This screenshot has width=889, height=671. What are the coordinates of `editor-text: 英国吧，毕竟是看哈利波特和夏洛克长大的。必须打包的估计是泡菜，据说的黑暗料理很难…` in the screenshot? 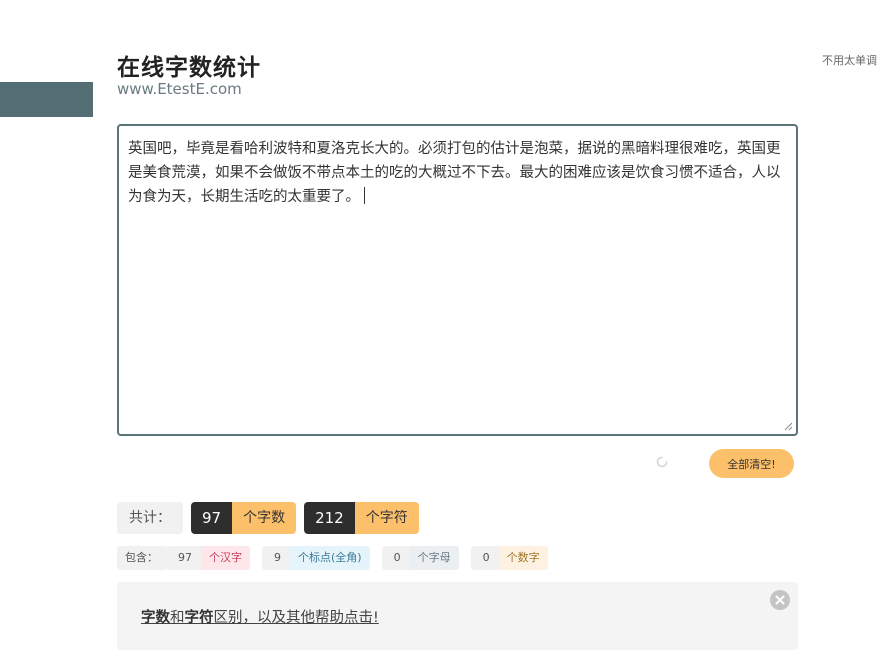 It's located at (454, 173).